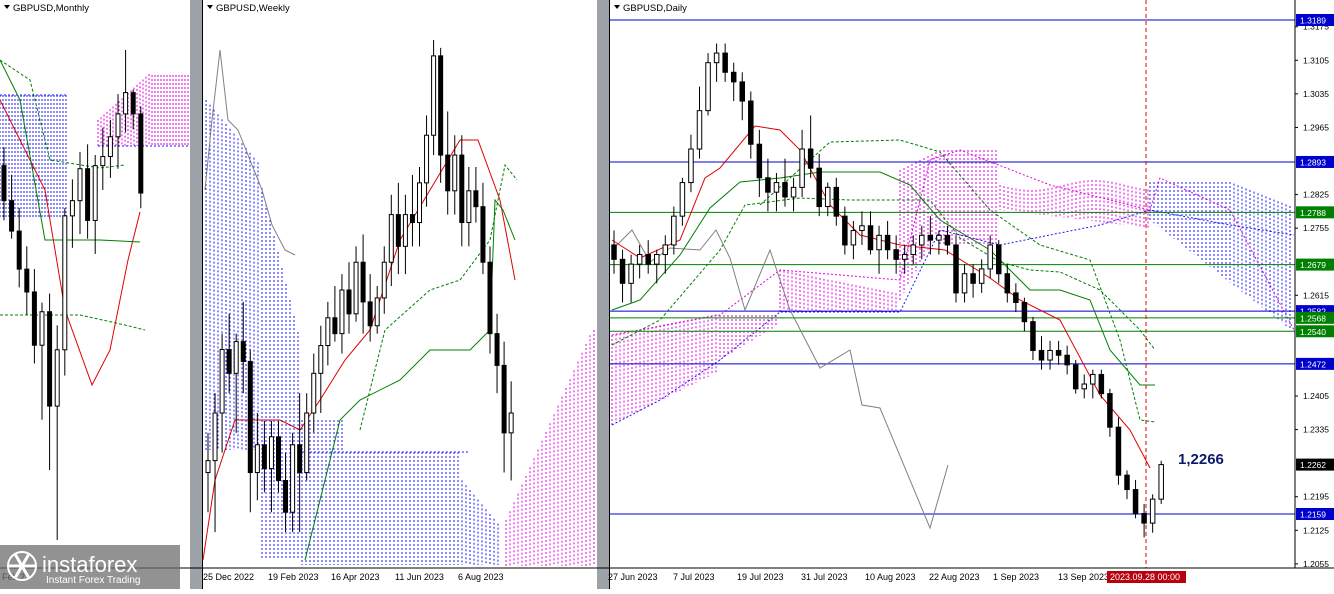  I want to click on level-label: 1.2893, so click(1313, 162).